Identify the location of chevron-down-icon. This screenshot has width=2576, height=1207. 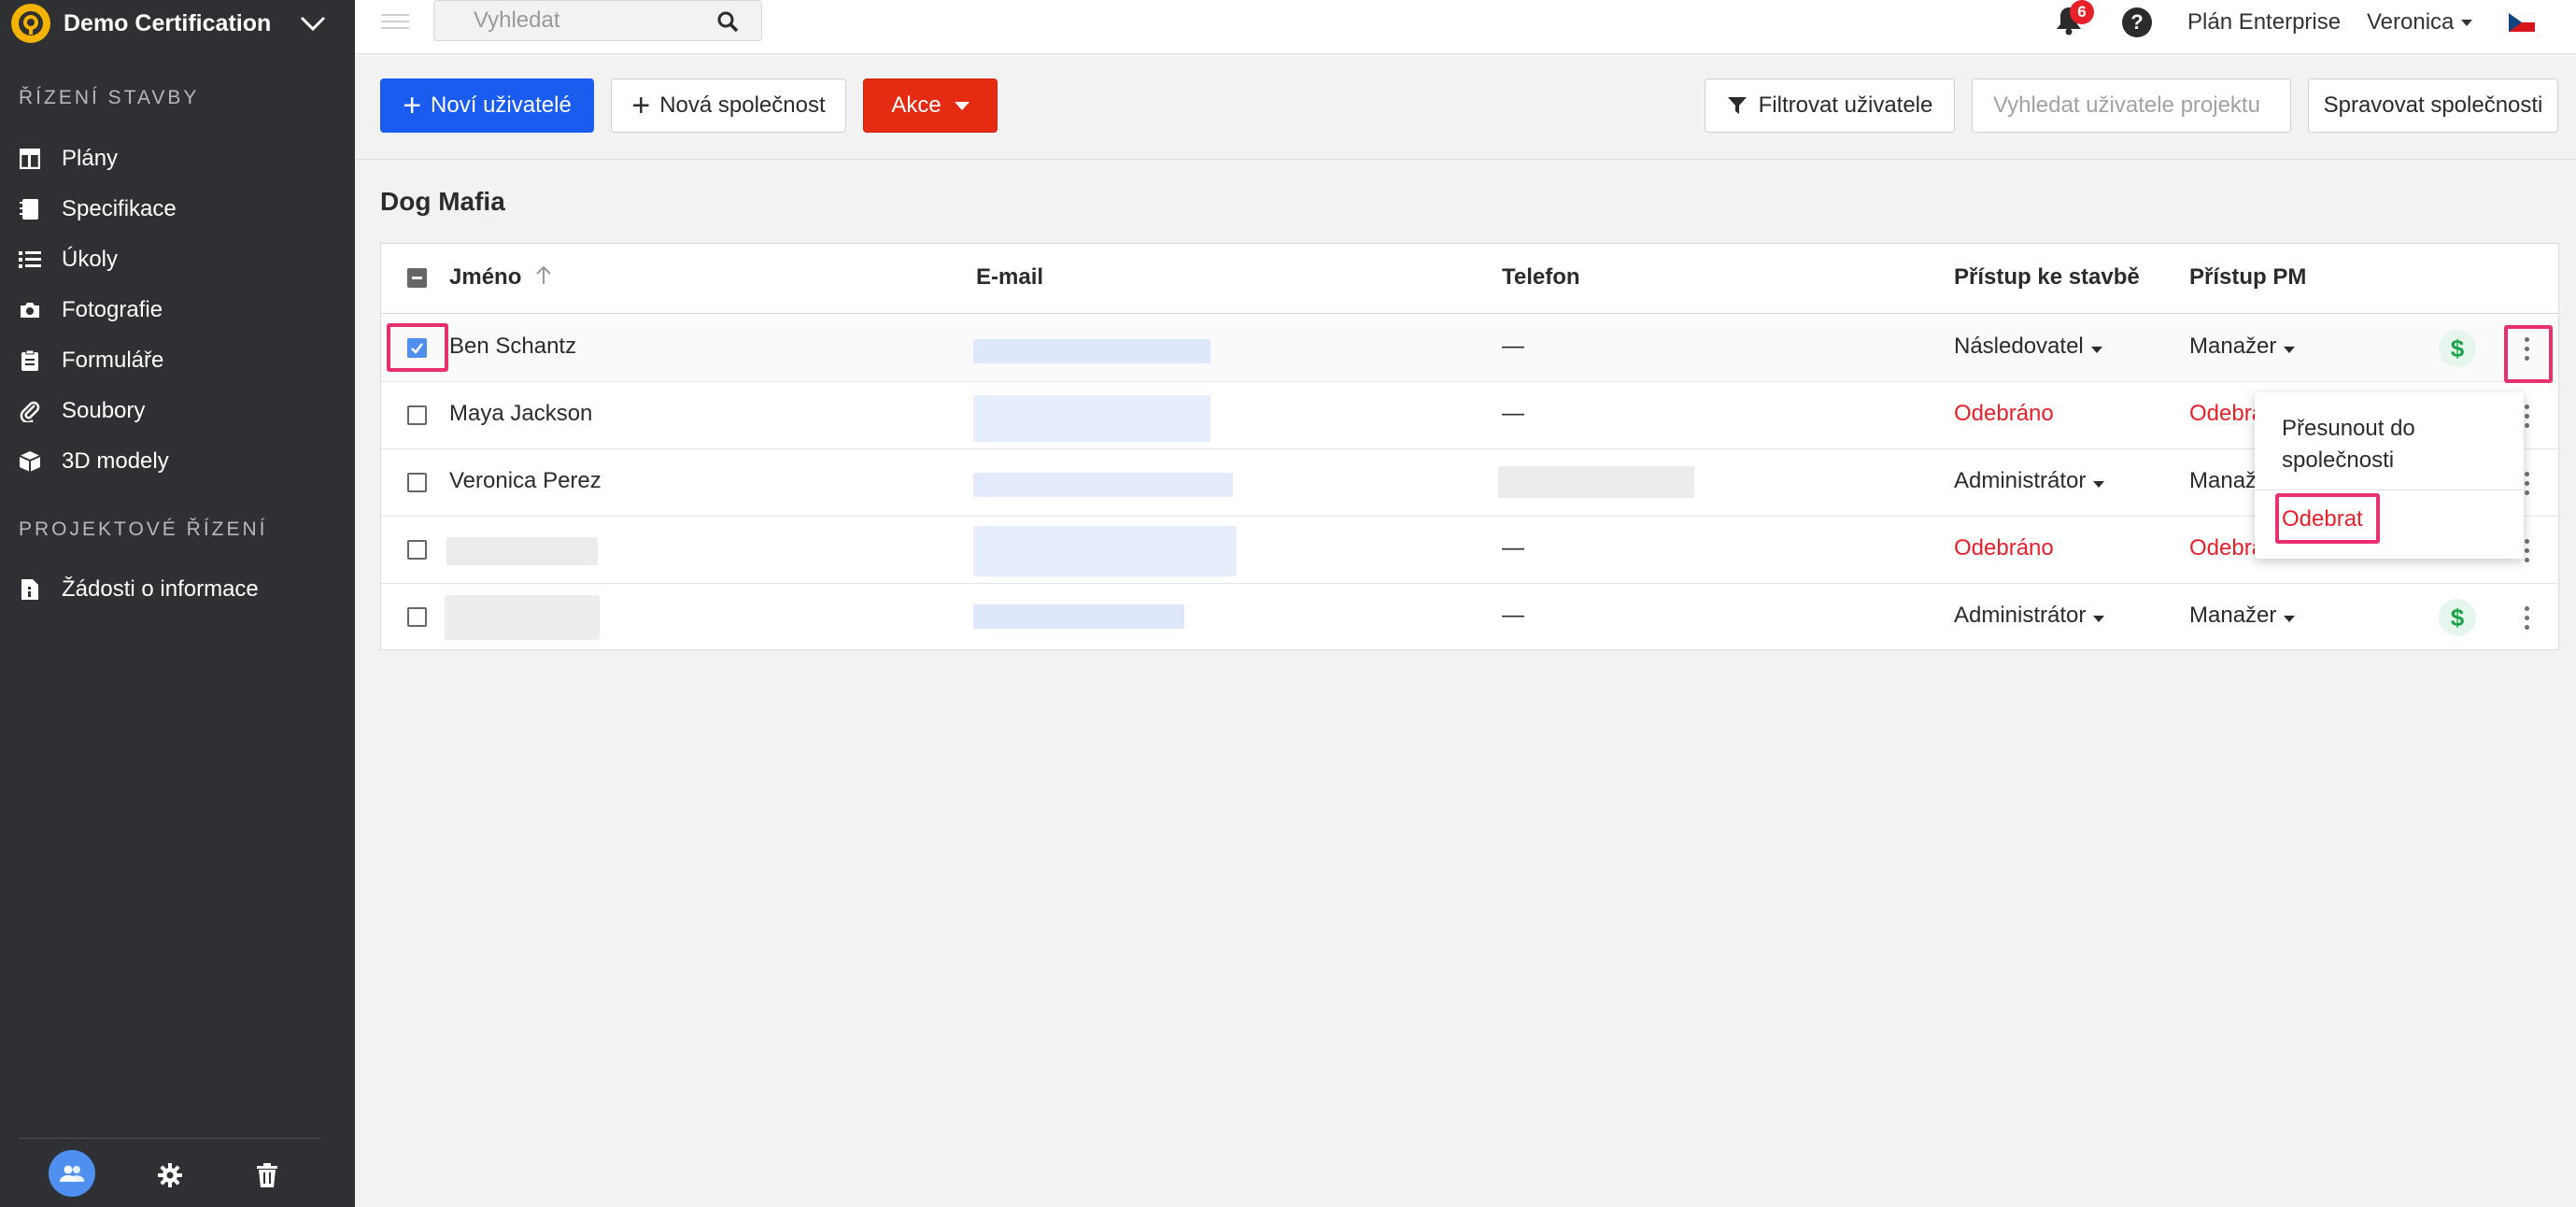
(313, 23).